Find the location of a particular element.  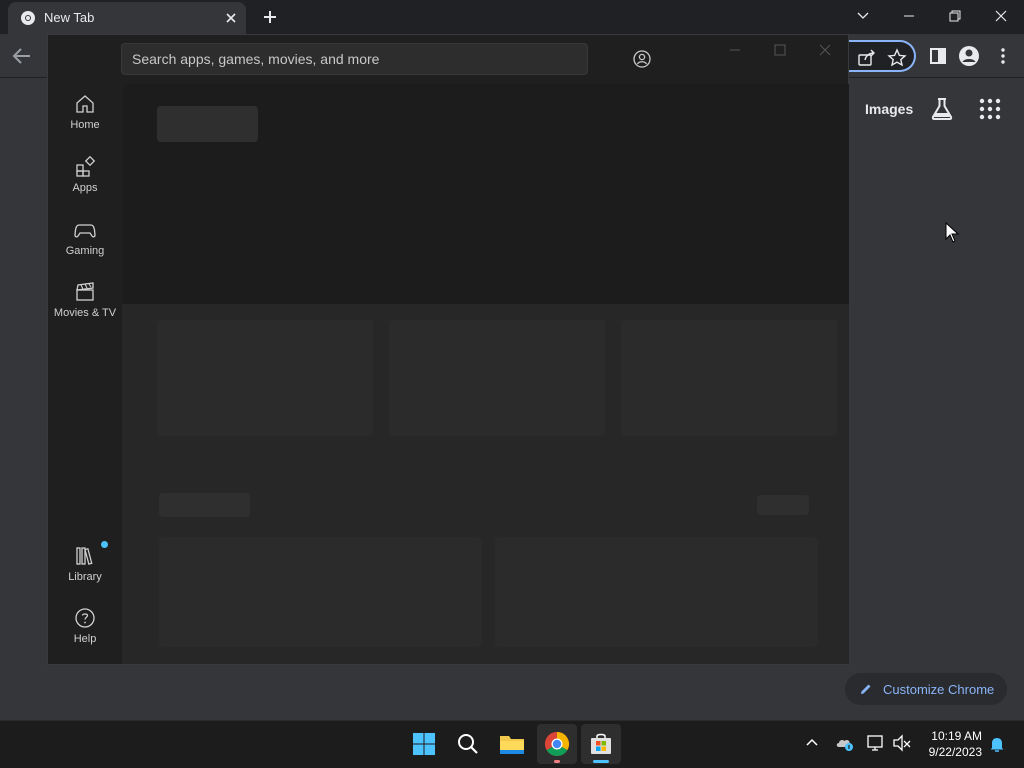

clapperboard-icon is located at coordinates (85, 291).